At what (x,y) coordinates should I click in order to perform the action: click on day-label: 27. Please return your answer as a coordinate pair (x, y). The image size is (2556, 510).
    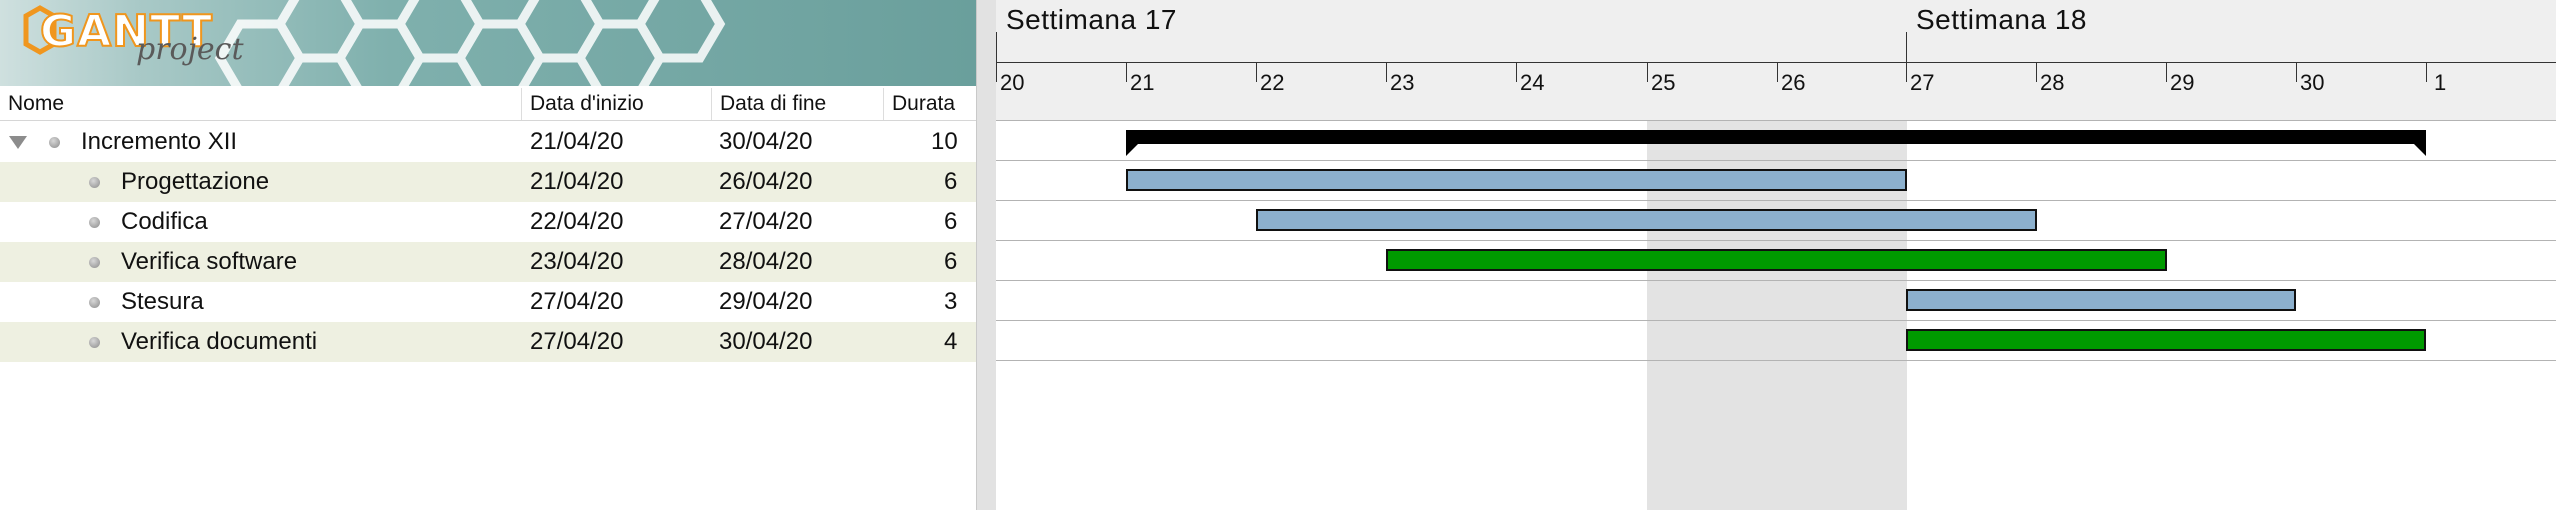
    Looking at the image, I should click on (1922, 82).